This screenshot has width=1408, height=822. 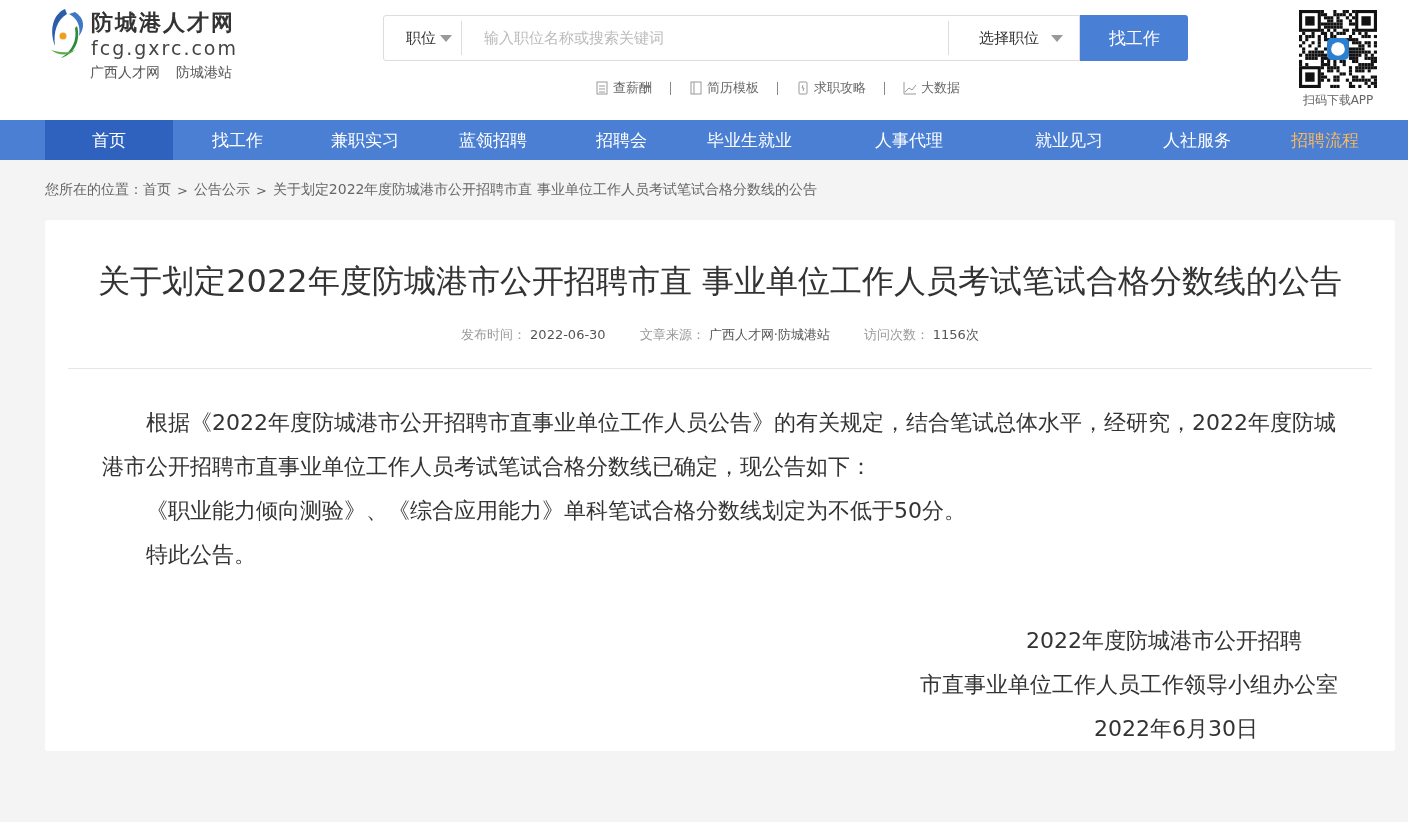 I want to click on document-icon, so click(x=602, y=88).